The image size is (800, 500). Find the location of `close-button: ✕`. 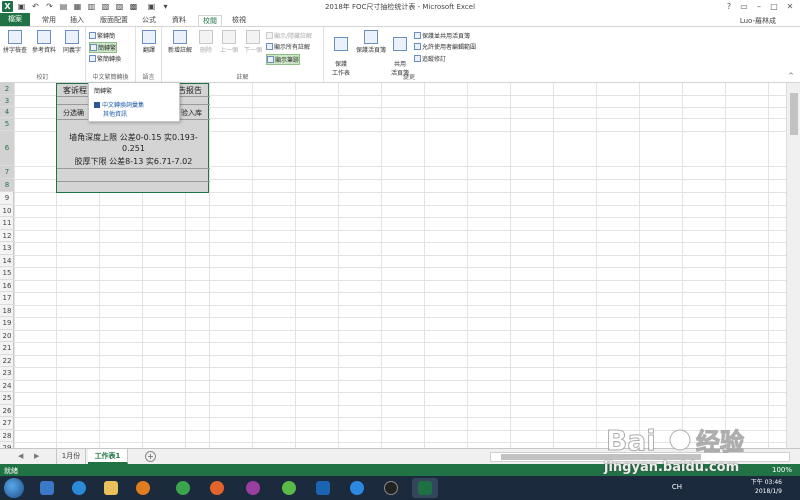

close-button: ✕ is located at coordinates (790, 6).